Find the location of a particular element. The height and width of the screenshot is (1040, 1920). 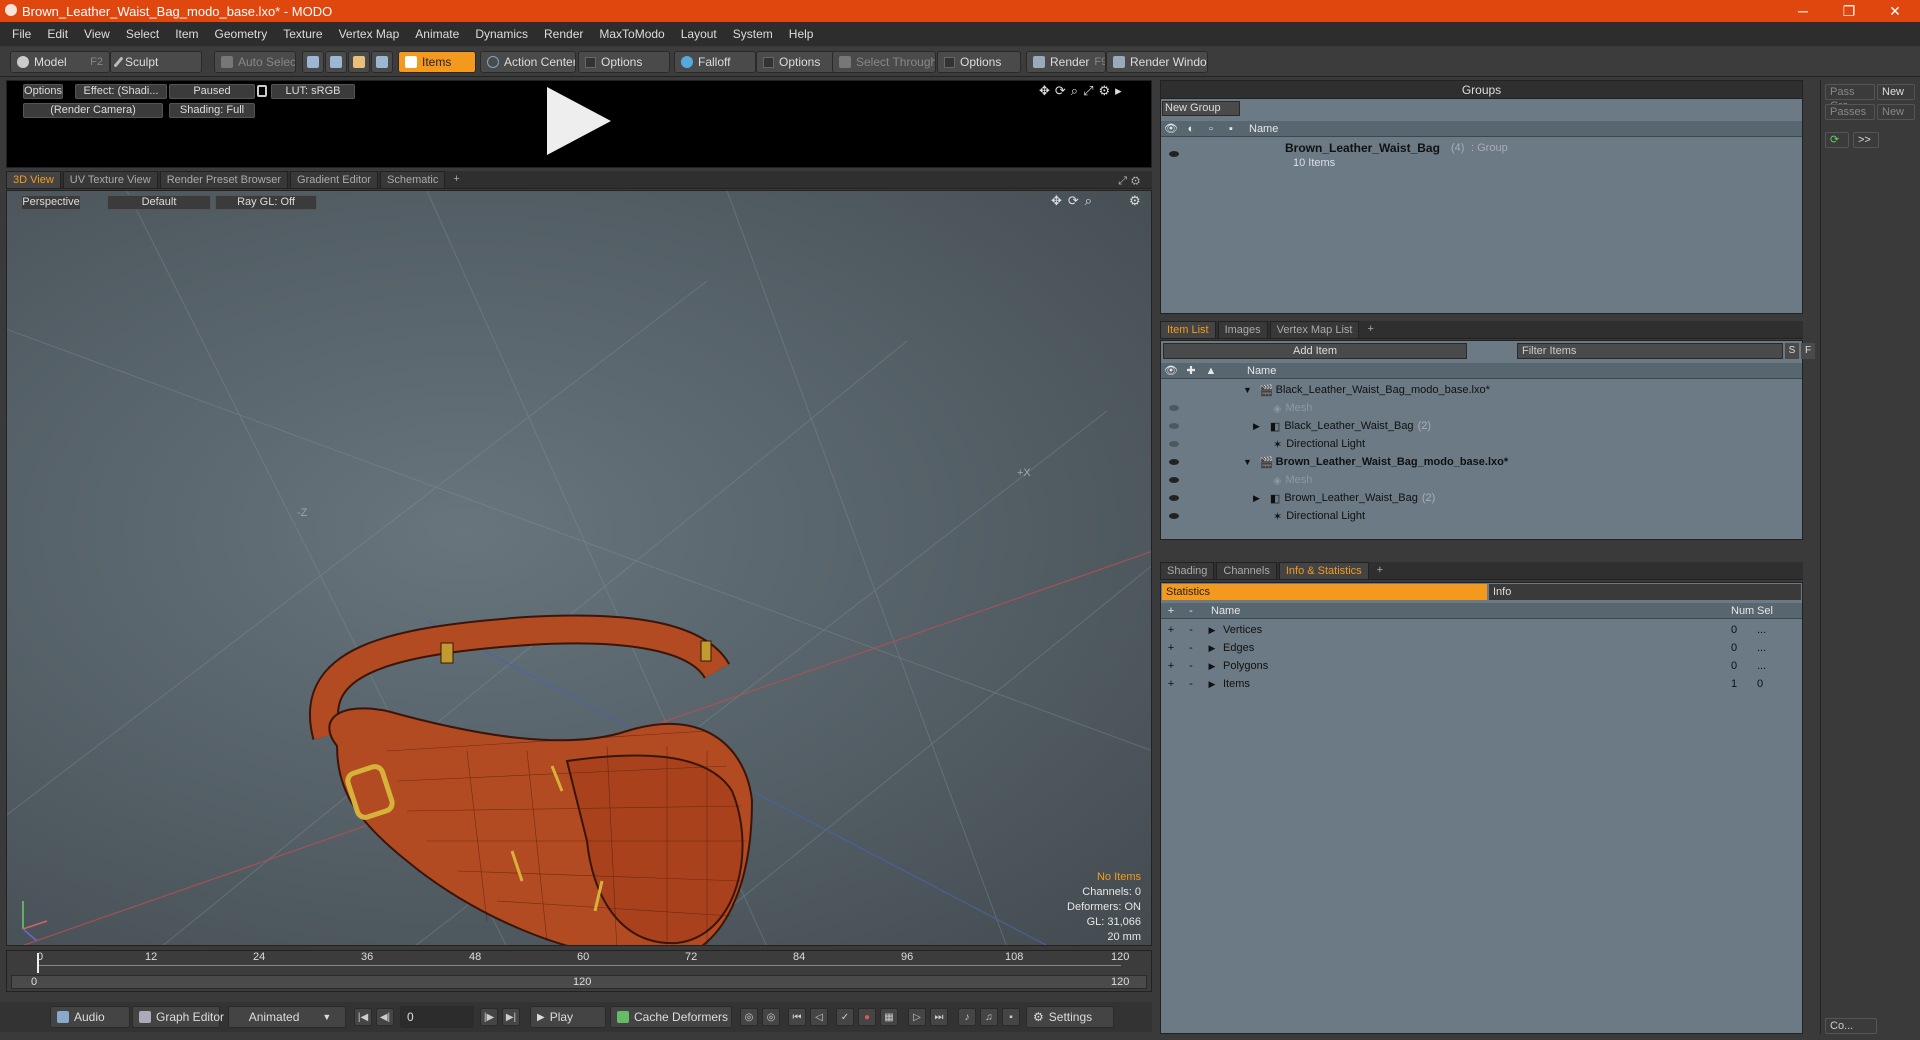

viewport-gear-icon: ⚙ is located at coordinates (1135, 201).